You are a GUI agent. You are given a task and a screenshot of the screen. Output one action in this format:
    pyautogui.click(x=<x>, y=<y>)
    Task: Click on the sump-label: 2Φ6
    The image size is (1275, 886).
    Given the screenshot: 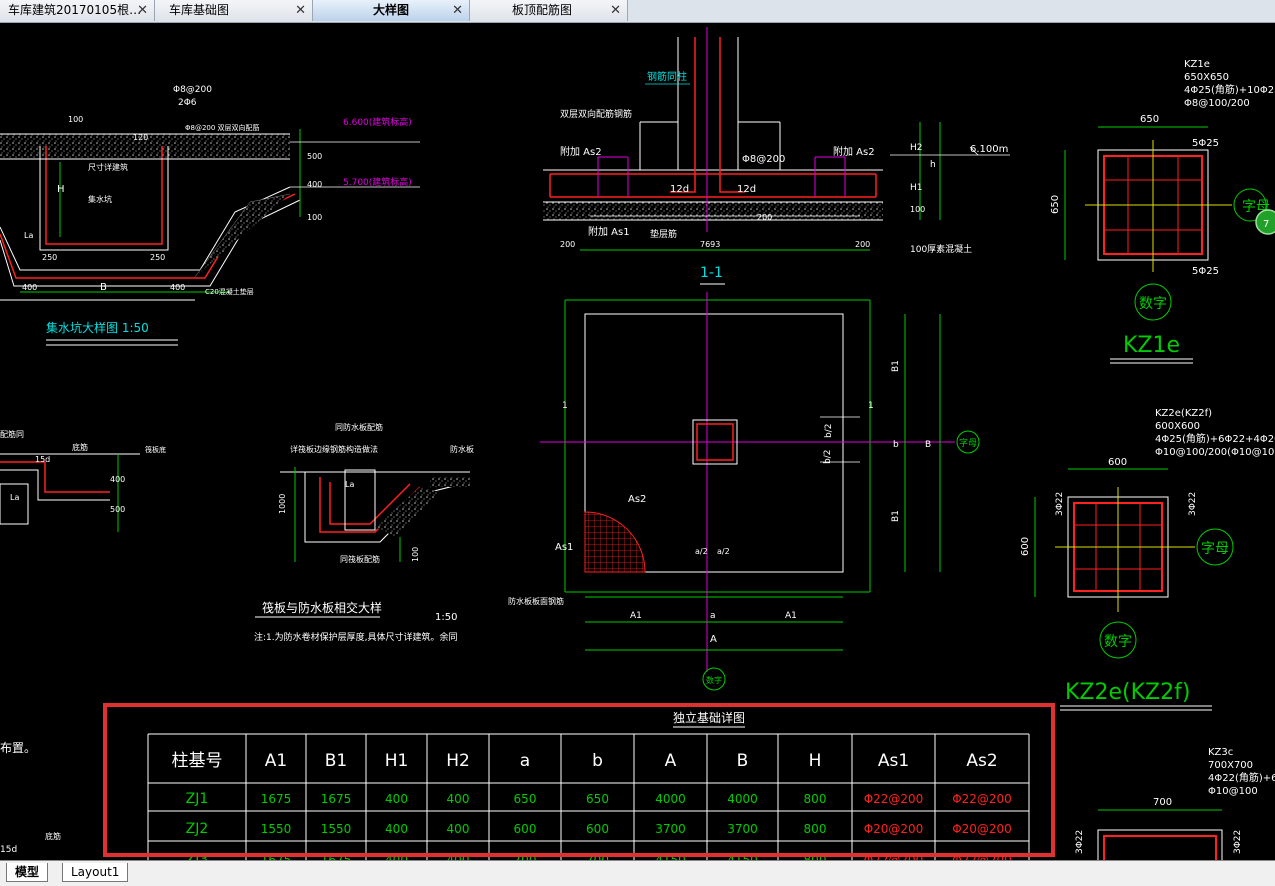 What is the action you would take?
    pyautogui.click(x=187, y=103)
    